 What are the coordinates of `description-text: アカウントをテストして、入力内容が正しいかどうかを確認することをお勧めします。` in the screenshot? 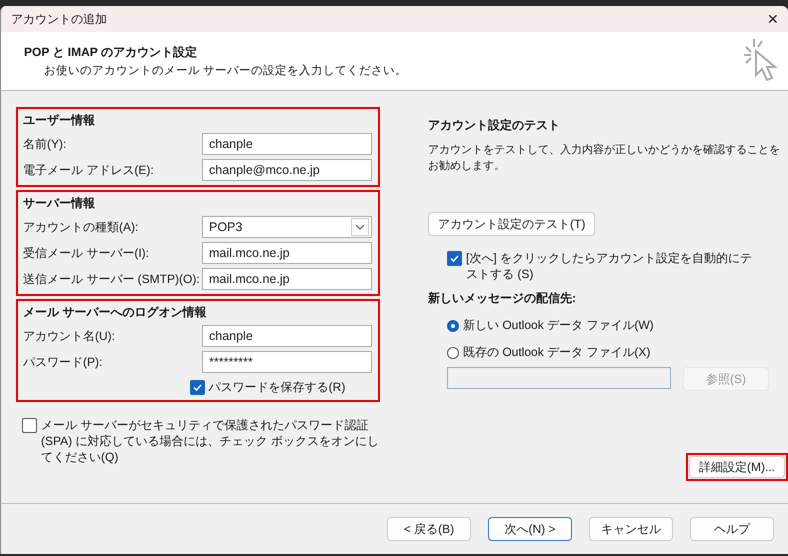 It's located at (604, 158).